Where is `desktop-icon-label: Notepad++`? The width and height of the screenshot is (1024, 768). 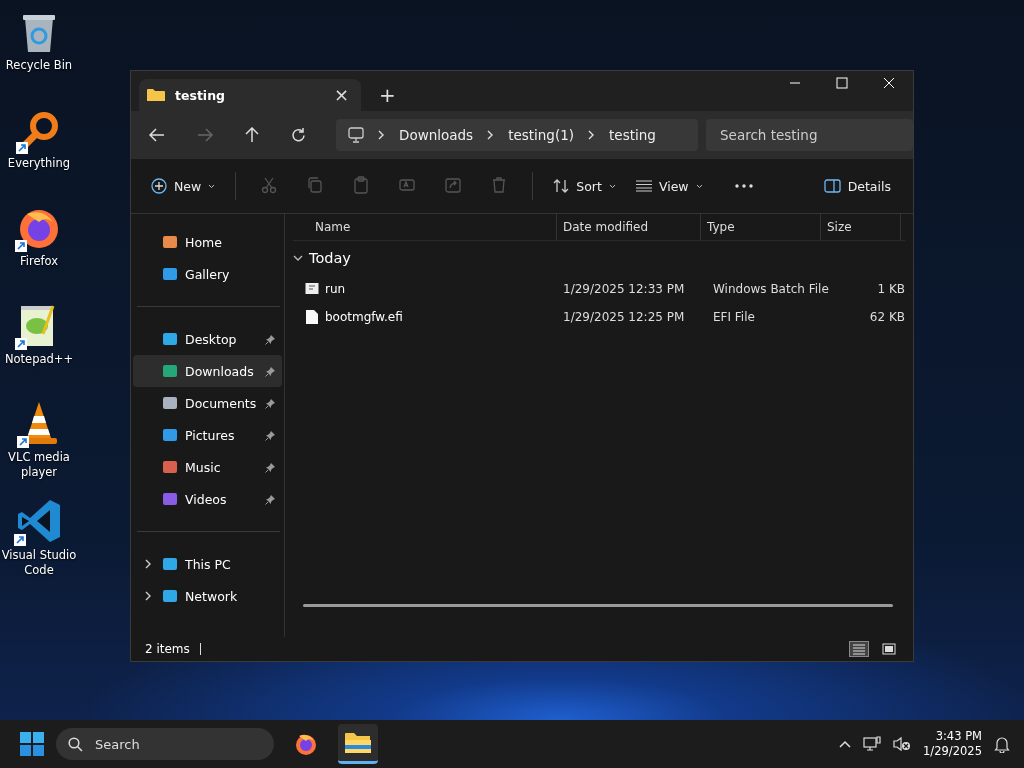
desktop-icon-label: Notepad++ is located at coordinates (39, 359).